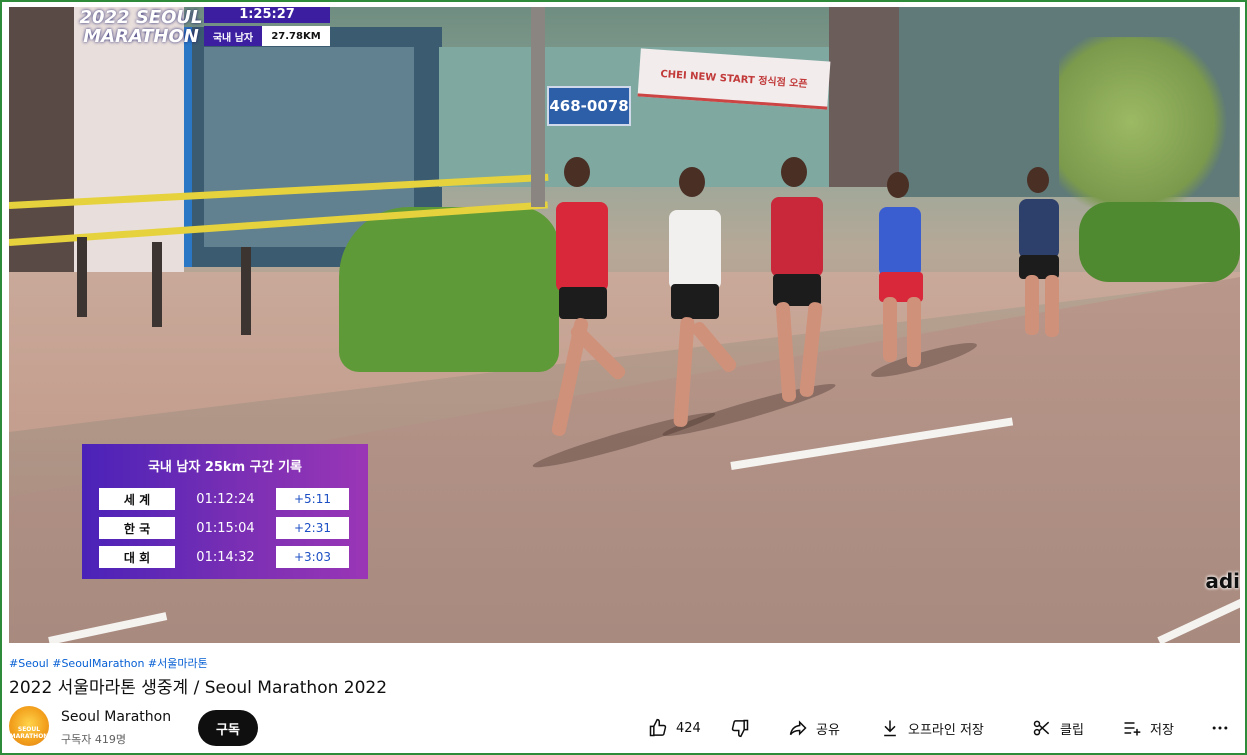  Describe the element at coordinates (1058, 728) in the screenshot. I see `clip-button: 클립` at that location.